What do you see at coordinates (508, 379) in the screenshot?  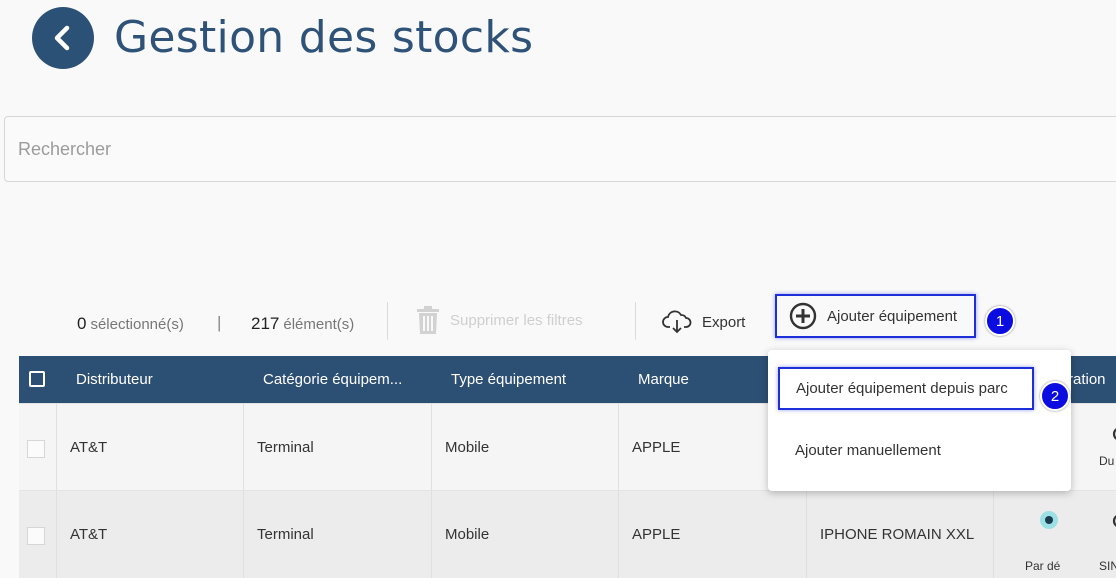 I see `column-header-type: Type équipement` at bounding box center [508, 379].